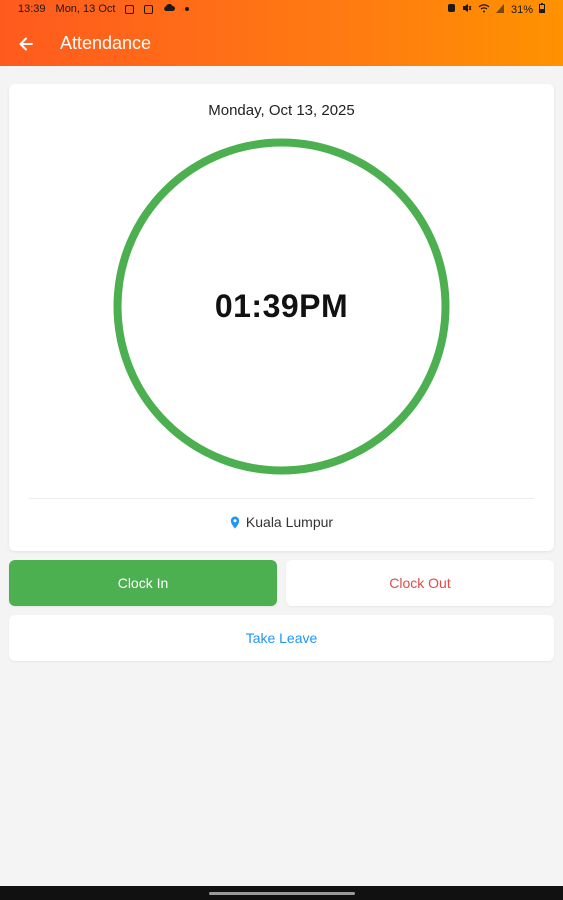  Describe the element at coordinates (106, 43) in the screenshot. I see `page-title: Attendance` at that location.